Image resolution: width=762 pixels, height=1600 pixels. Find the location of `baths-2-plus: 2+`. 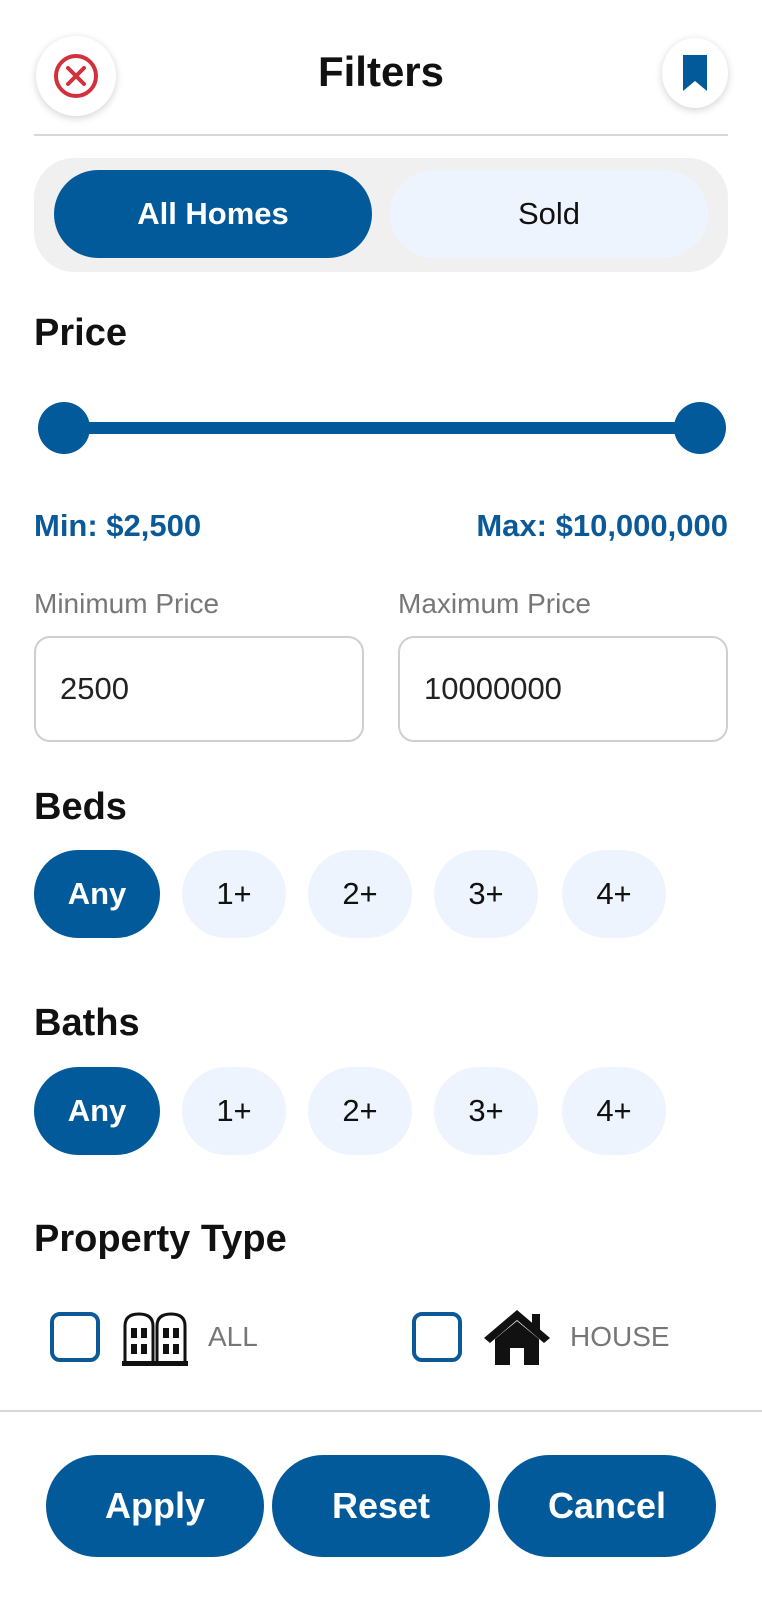

baths-2-plus: 2+ is located at coordinates (360, 1111).